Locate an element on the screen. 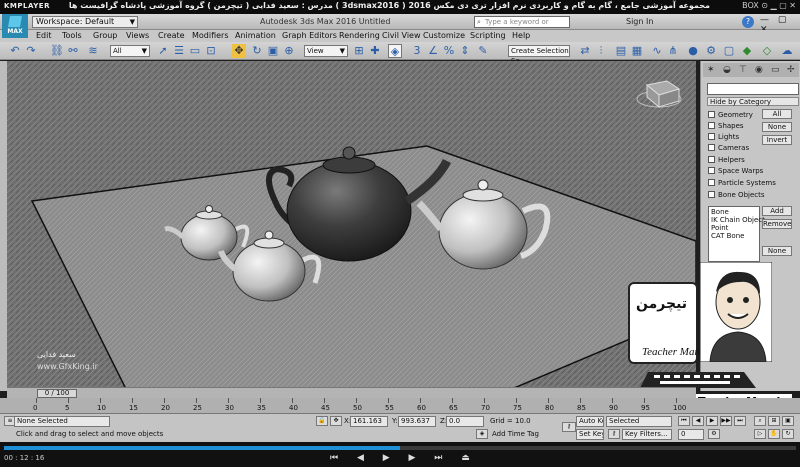 This screenshot has width=800, height=467. render-setup-icon: ⚙ is located at coordinates (711, 51).